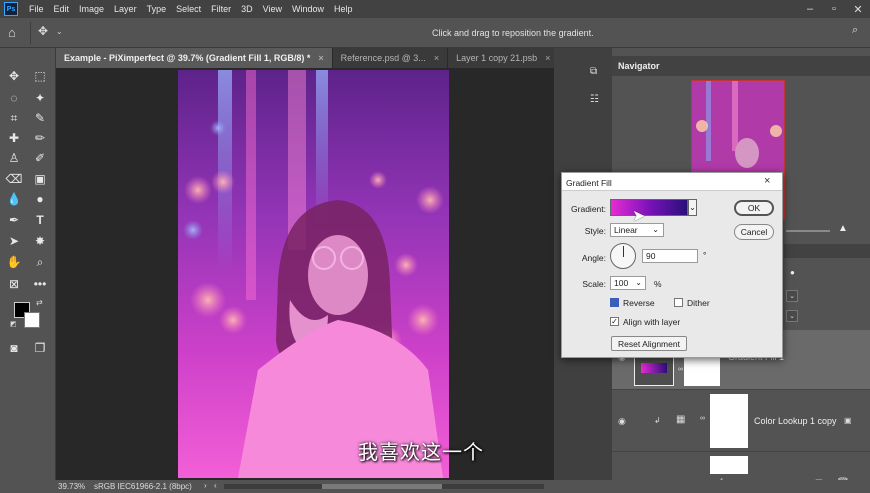 Image resolution: width=870 pixels, height=493 pixels. I want to click on dither-checkbox, so click(678, 302).